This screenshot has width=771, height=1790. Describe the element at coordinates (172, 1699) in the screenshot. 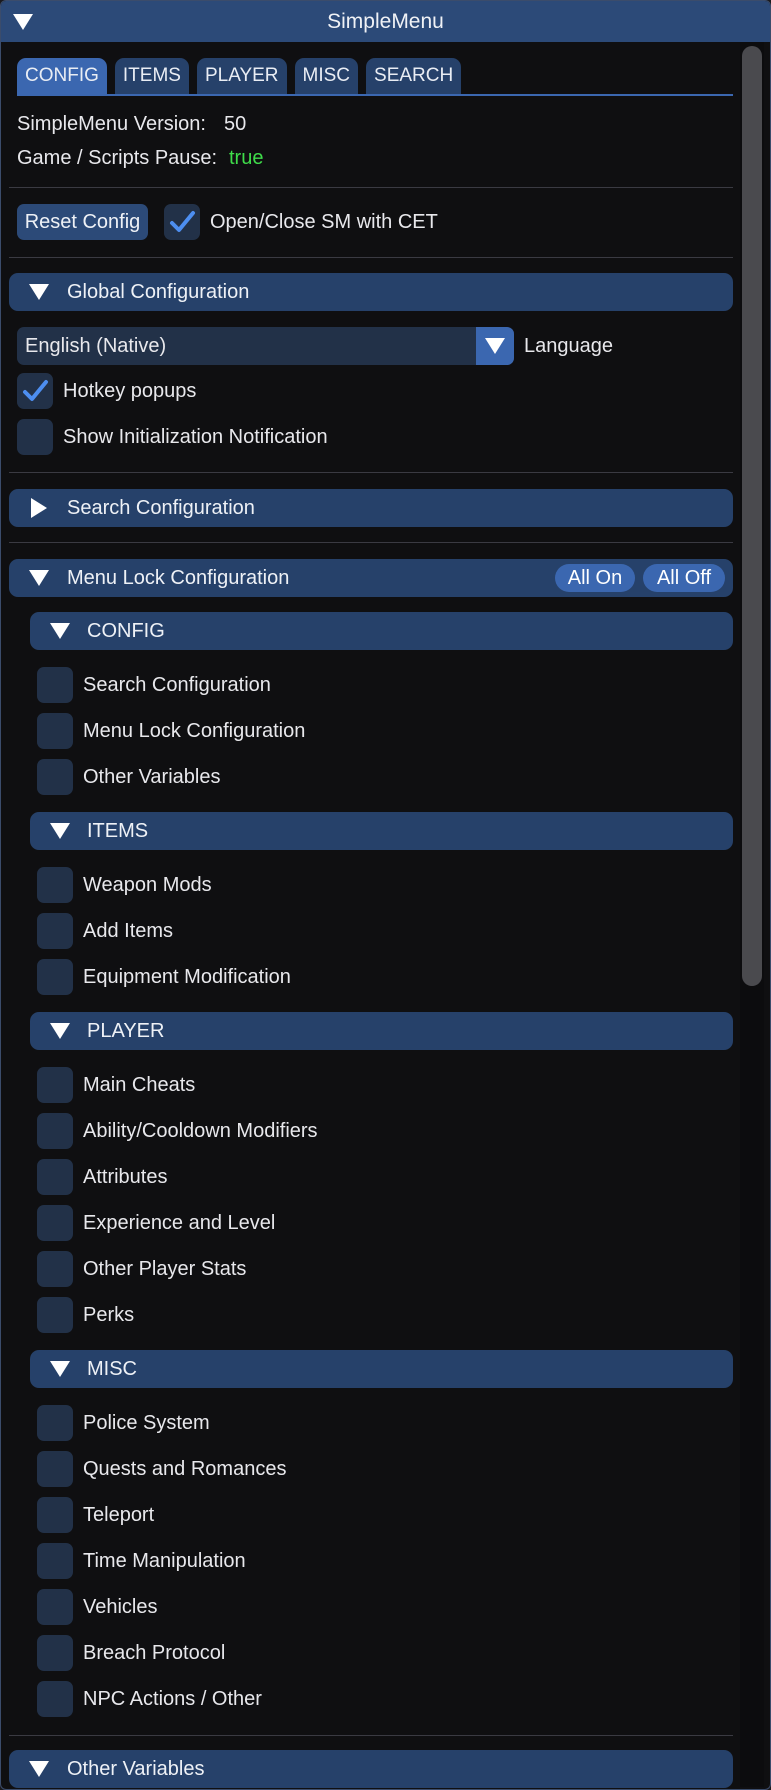

I see `lock-item-label: NPC Actions / Other` at that location.